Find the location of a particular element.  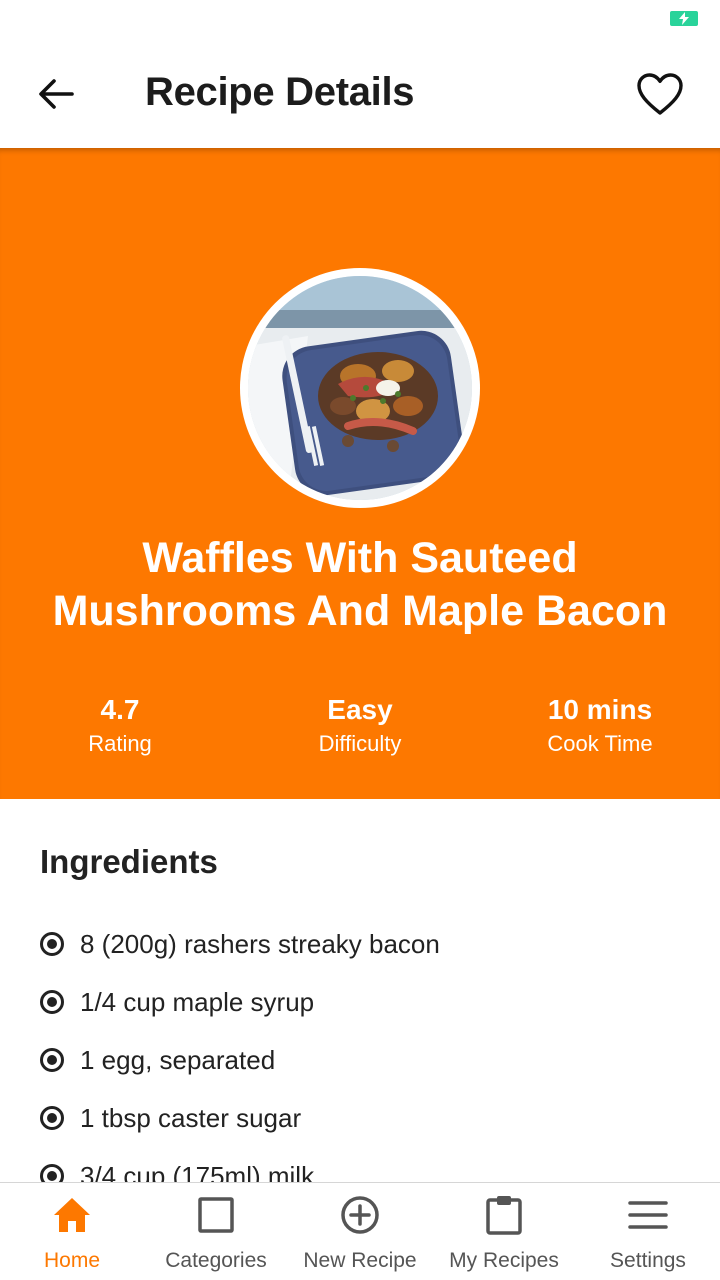

list-item: 1 egg, separated is located at coordinates (240, 1060).